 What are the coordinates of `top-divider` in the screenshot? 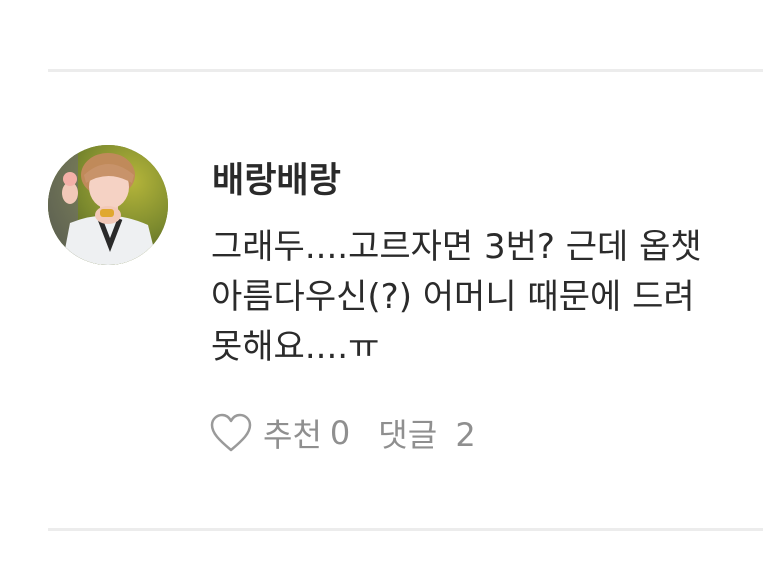 It's located at (405, 70).